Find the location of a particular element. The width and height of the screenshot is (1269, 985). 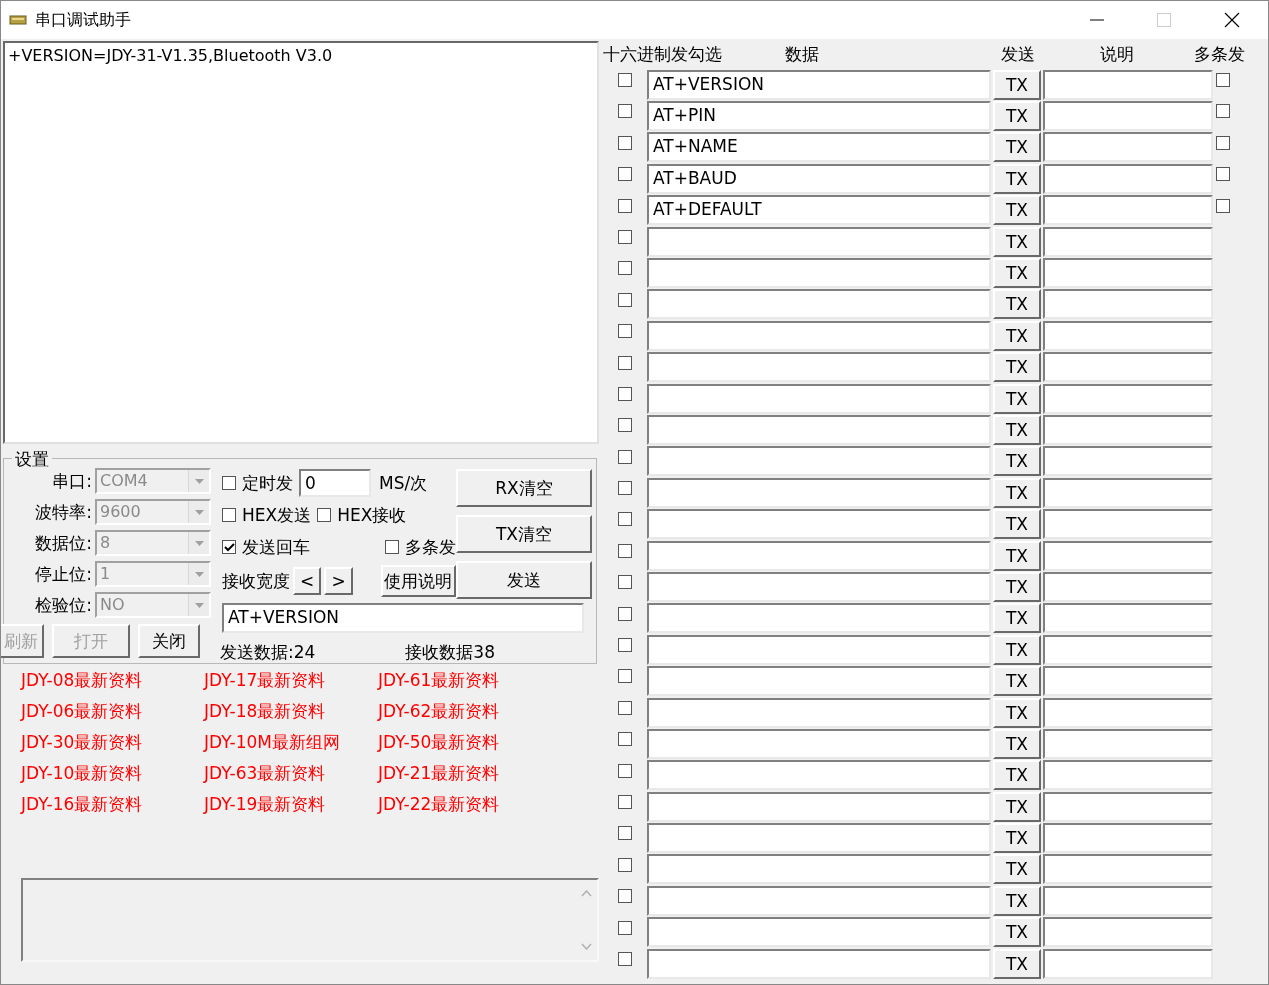

close-icon is located at coordinates (1232, 20).